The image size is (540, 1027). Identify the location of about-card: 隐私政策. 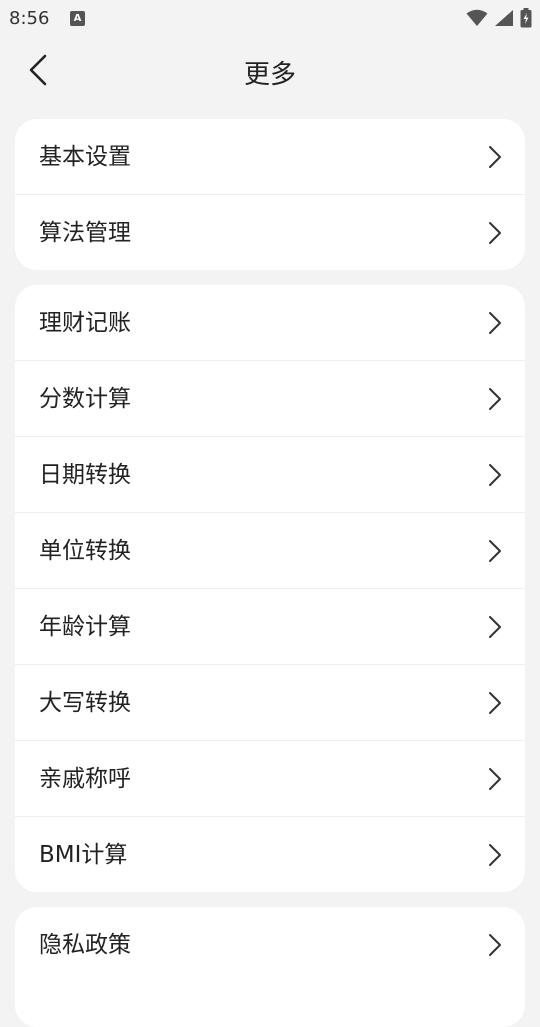
(270, 967).